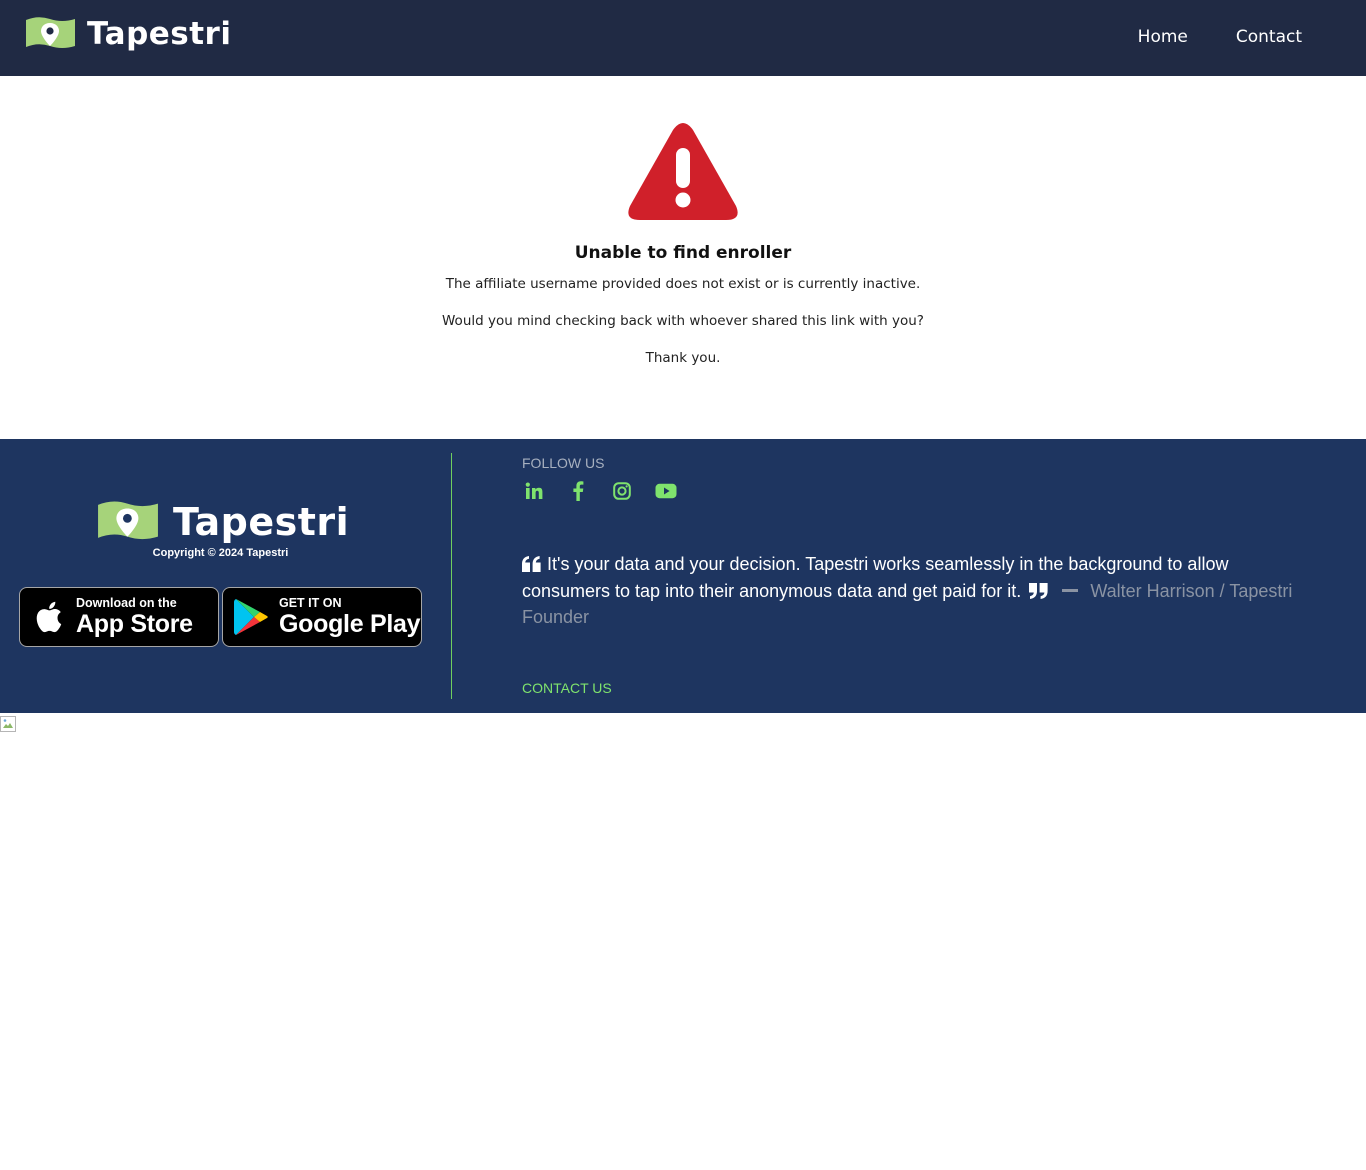  What do you see at coordinates (600, 491) in the screenshot?
I see `social-links` at bounding box center [600, 491].